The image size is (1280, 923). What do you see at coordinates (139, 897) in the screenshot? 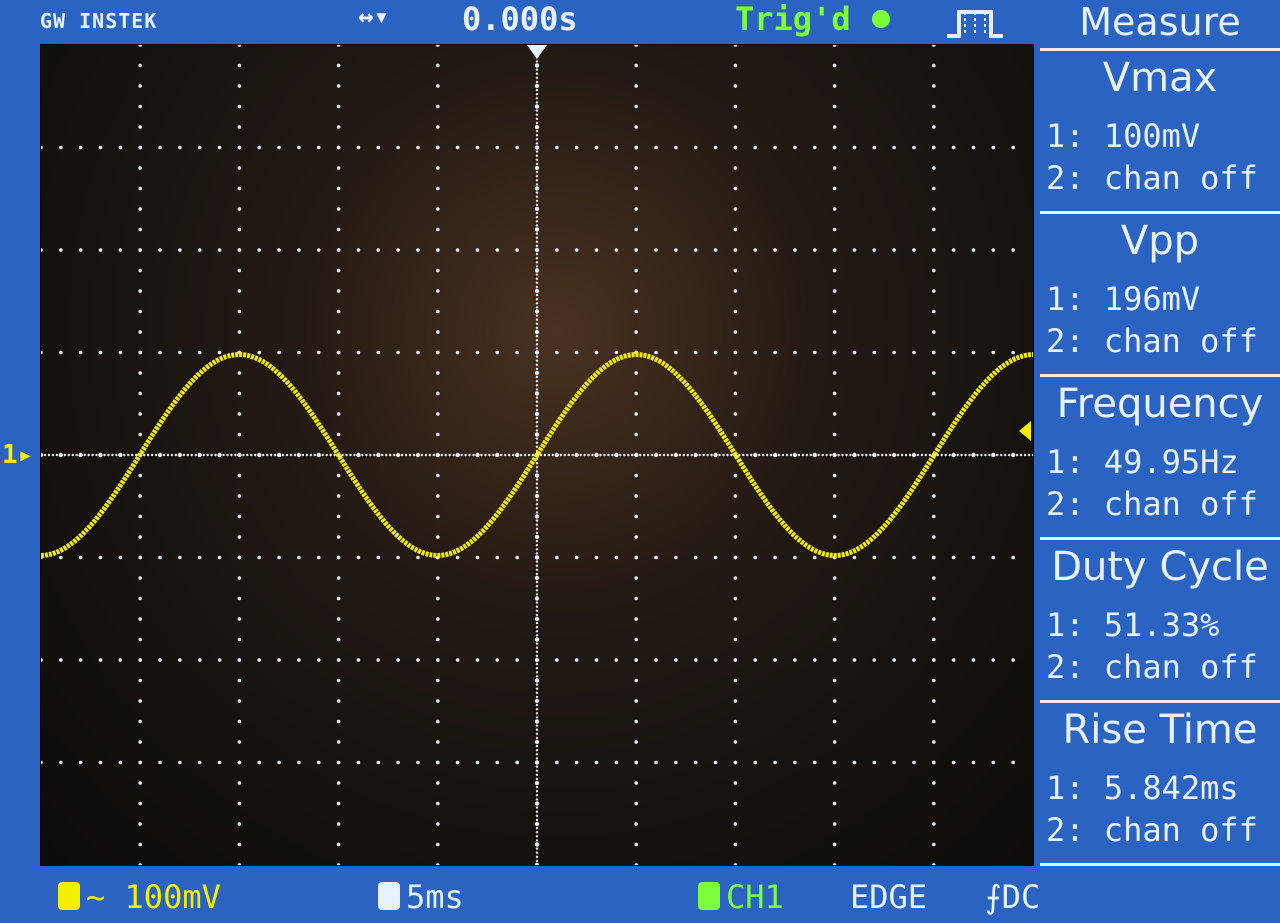
I see `ch1-scale-indicator: ~ 100mV` at bounding box center [139, 897].